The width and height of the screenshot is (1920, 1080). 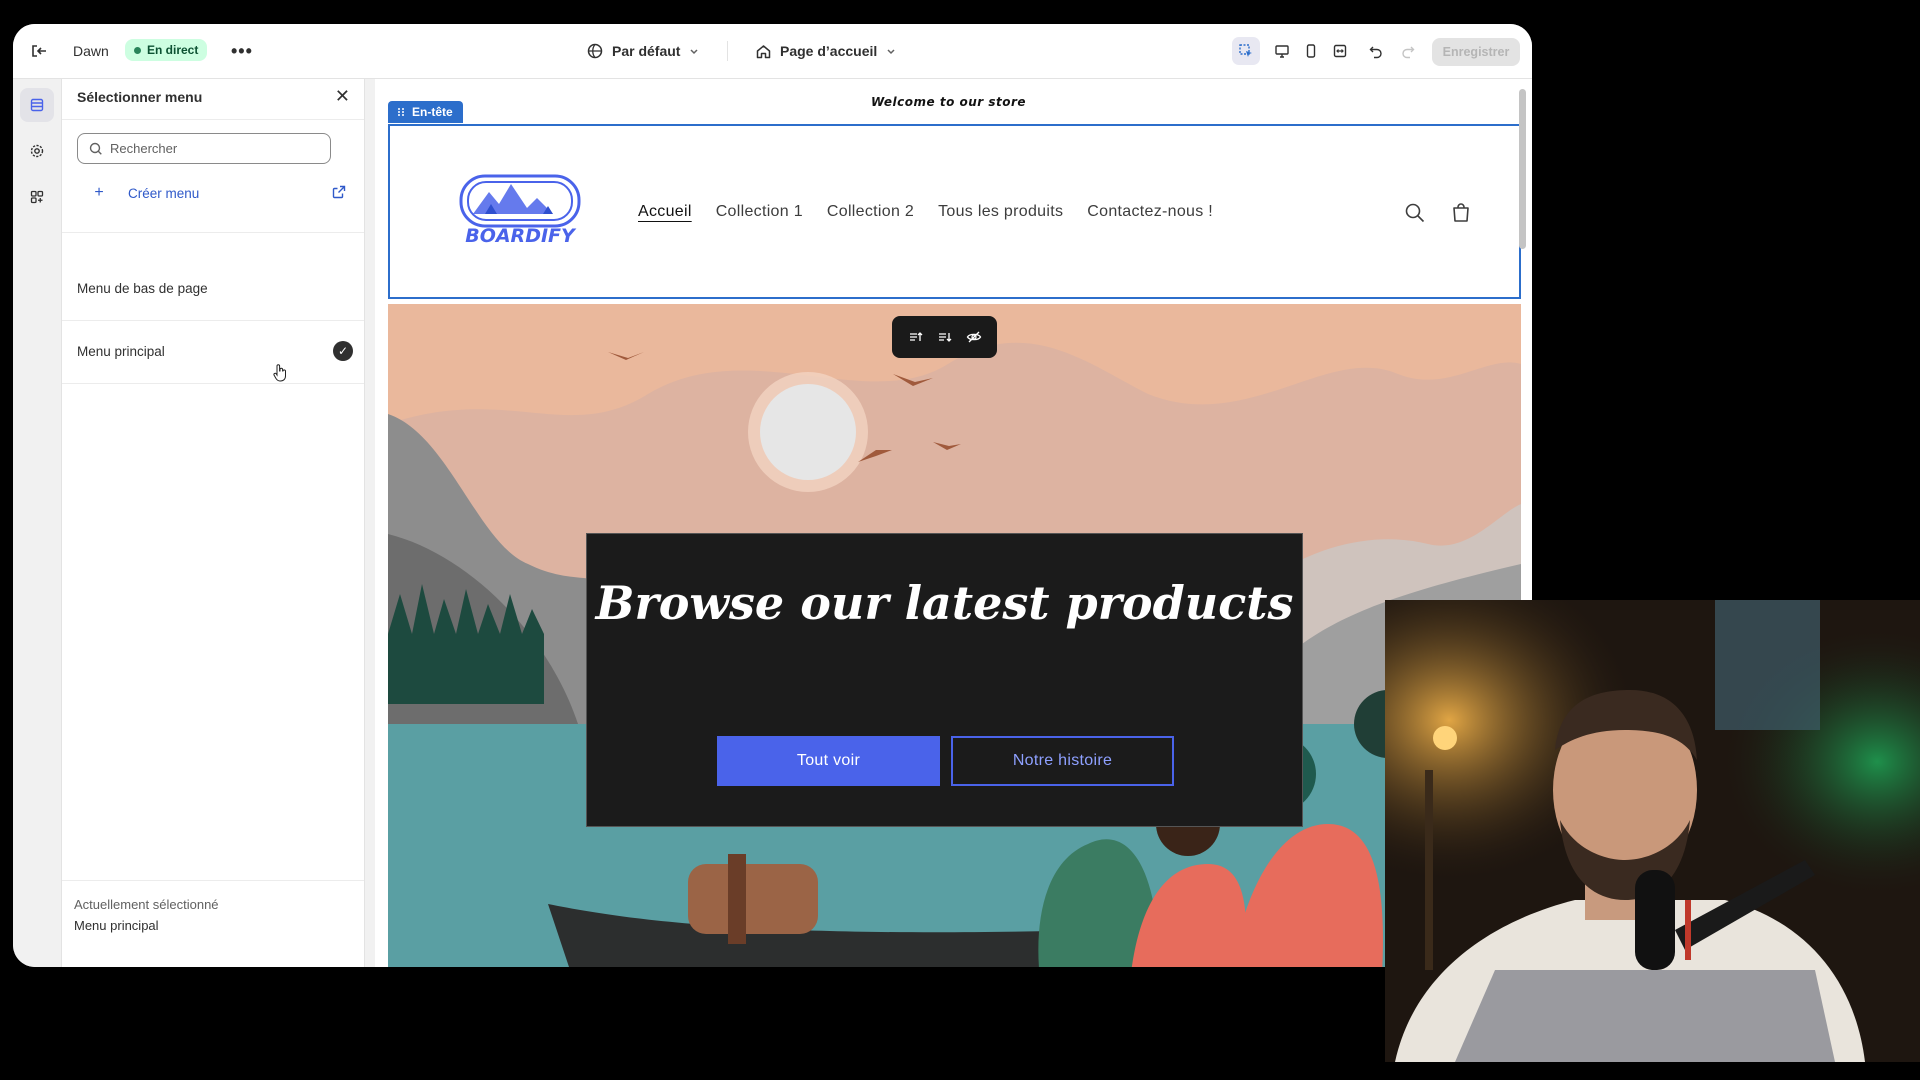 What do you see at coordinates (870, 212) in the screenshot?
I see `nav-link-collection-2: Collection 2` at bounding box center [870, 212].